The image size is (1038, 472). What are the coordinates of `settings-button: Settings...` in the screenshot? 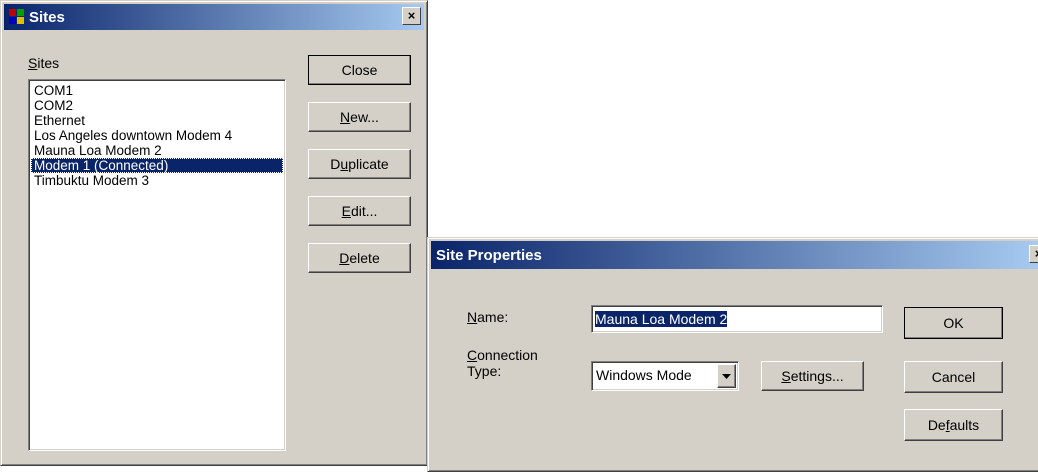 It's located at (812, 376).